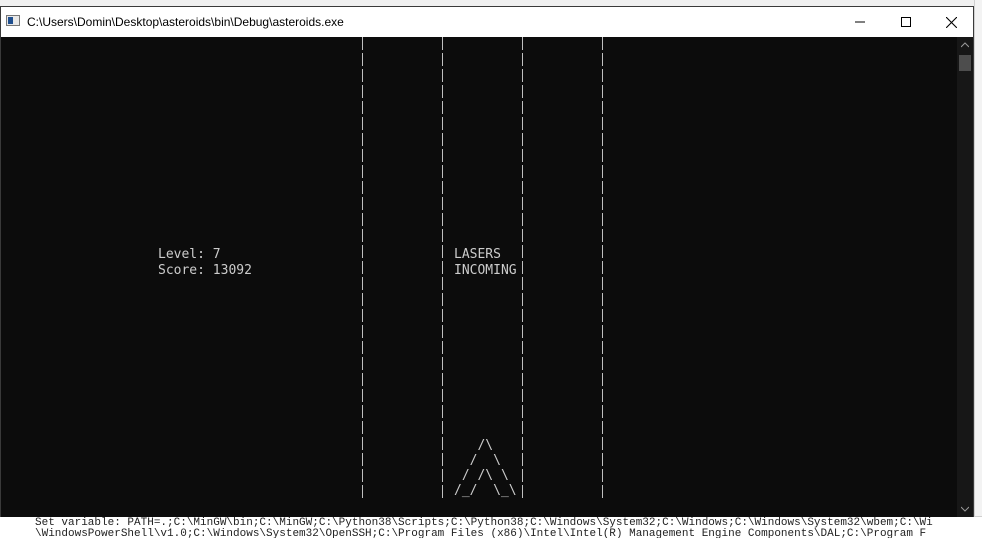 The image size is (982, 538). Describe the element at coordinates (485, 270) in the screenshot. I see `warning-message-line: INCOMING` at that location.